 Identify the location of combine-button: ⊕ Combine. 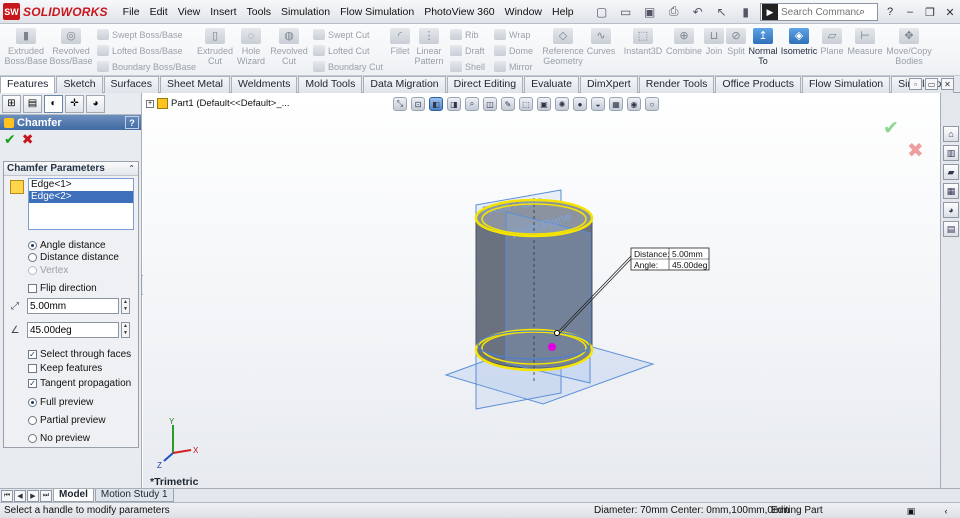
(684, 42).